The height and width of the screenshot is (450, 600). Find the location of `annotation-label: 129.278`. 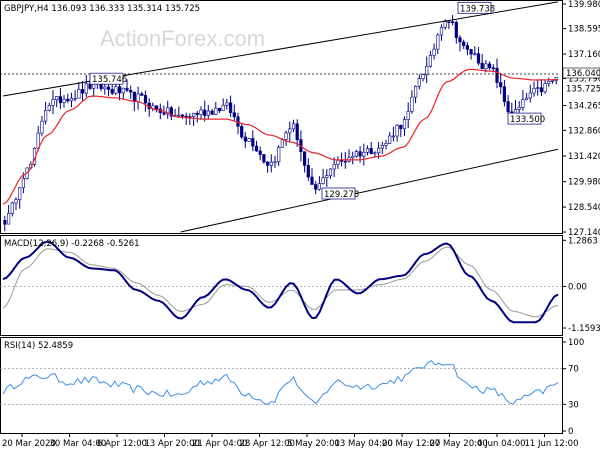

annotation-label: 129.278 is located at coordinates (341, 195).